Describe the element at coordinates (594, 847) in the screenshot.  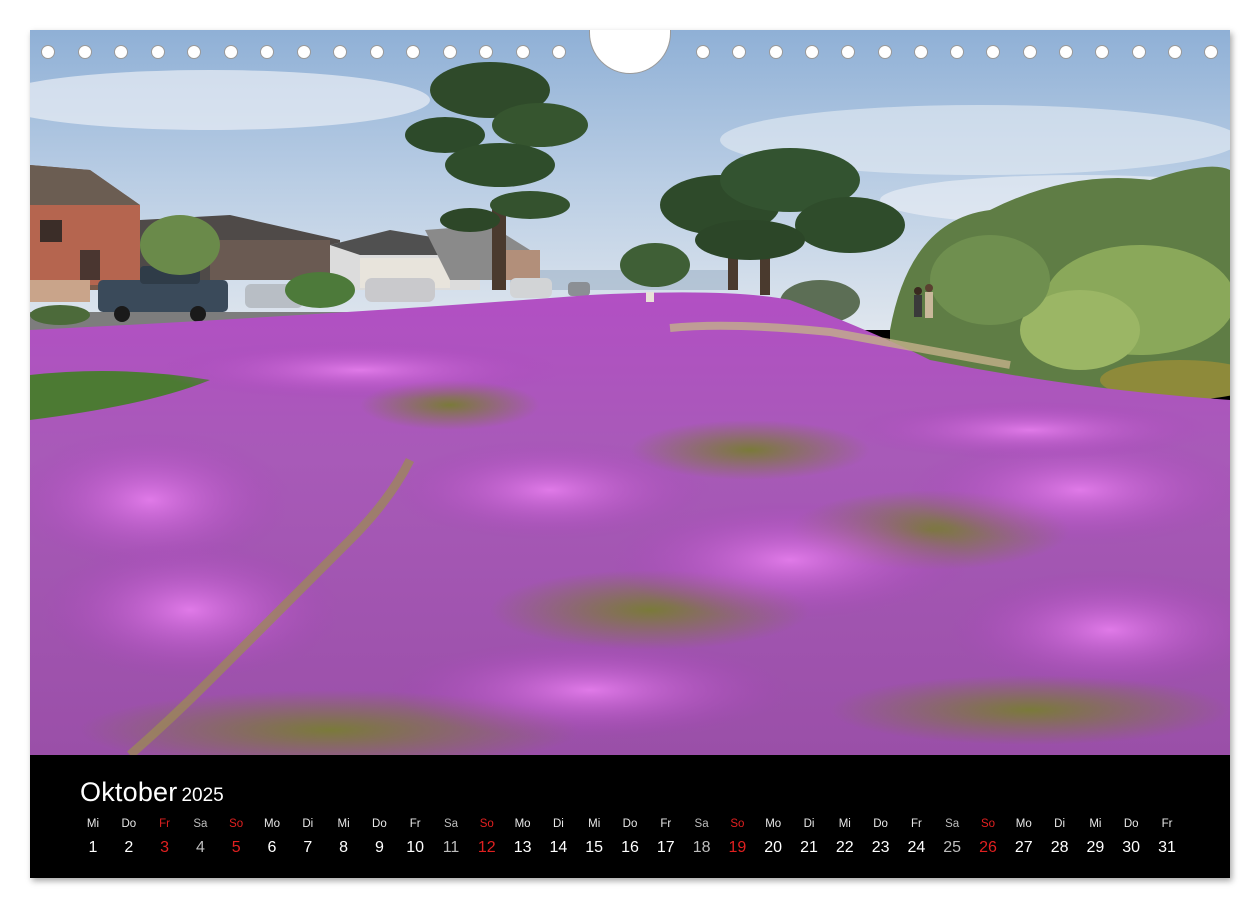
I see `day-number: 15` at that location.